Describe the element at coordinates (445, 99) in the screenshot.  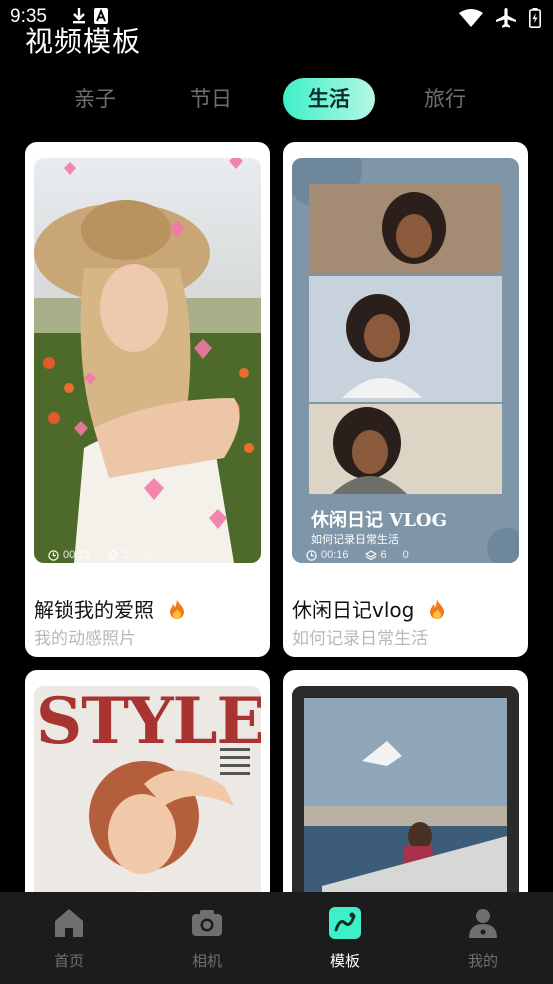
I see `tab-travel: 旅行` at that location.